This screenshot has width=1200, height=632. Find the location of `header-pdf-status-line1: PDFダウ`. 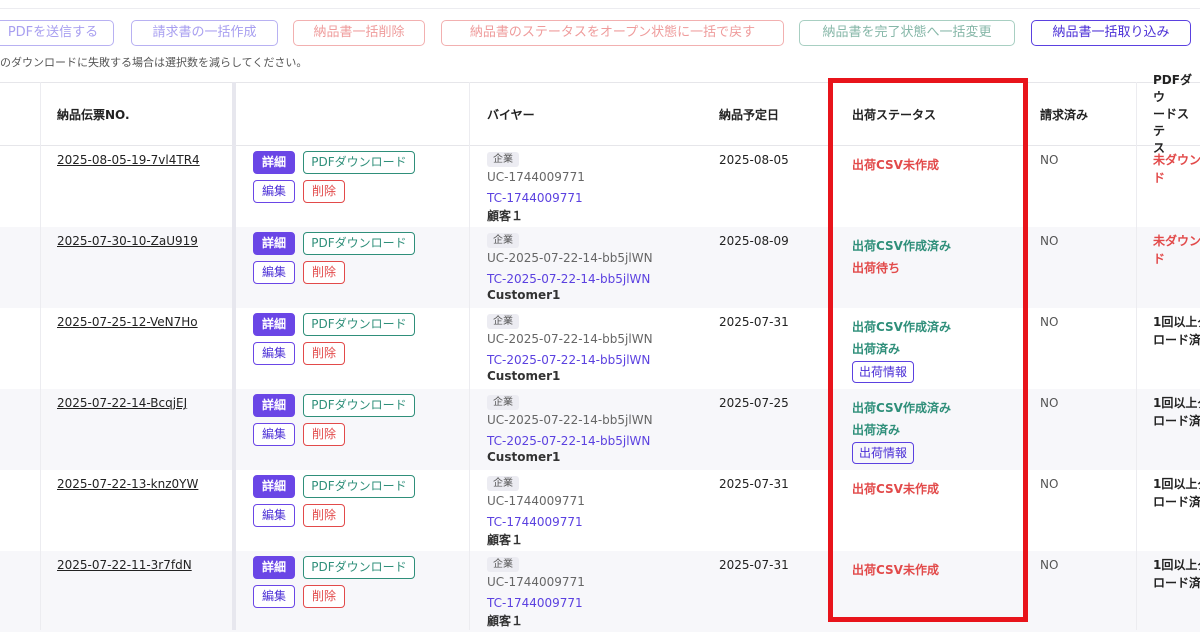

header-pdf-status-line1: PDFダウ is located at coordinates (1172, 88).